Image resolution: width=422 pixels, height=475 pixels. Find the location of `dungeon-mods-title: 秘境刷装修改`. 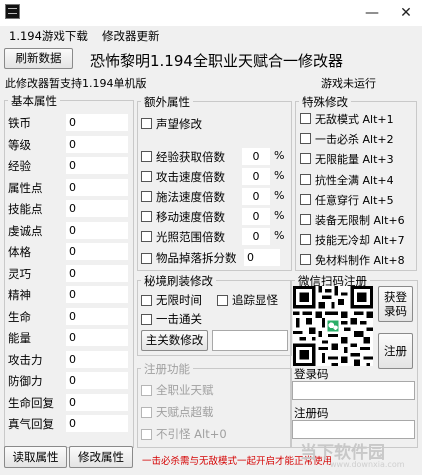

dungeon-mods-title: 秘境刷装修改 is located at coordinates (178, 281).